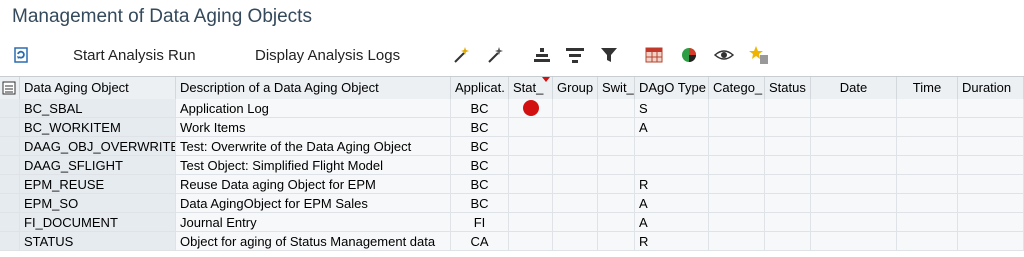 The image size is (1024, 257). I want to click on table-row: FI_DOCUMENT Journal Entry FI A, so click(512, 222).